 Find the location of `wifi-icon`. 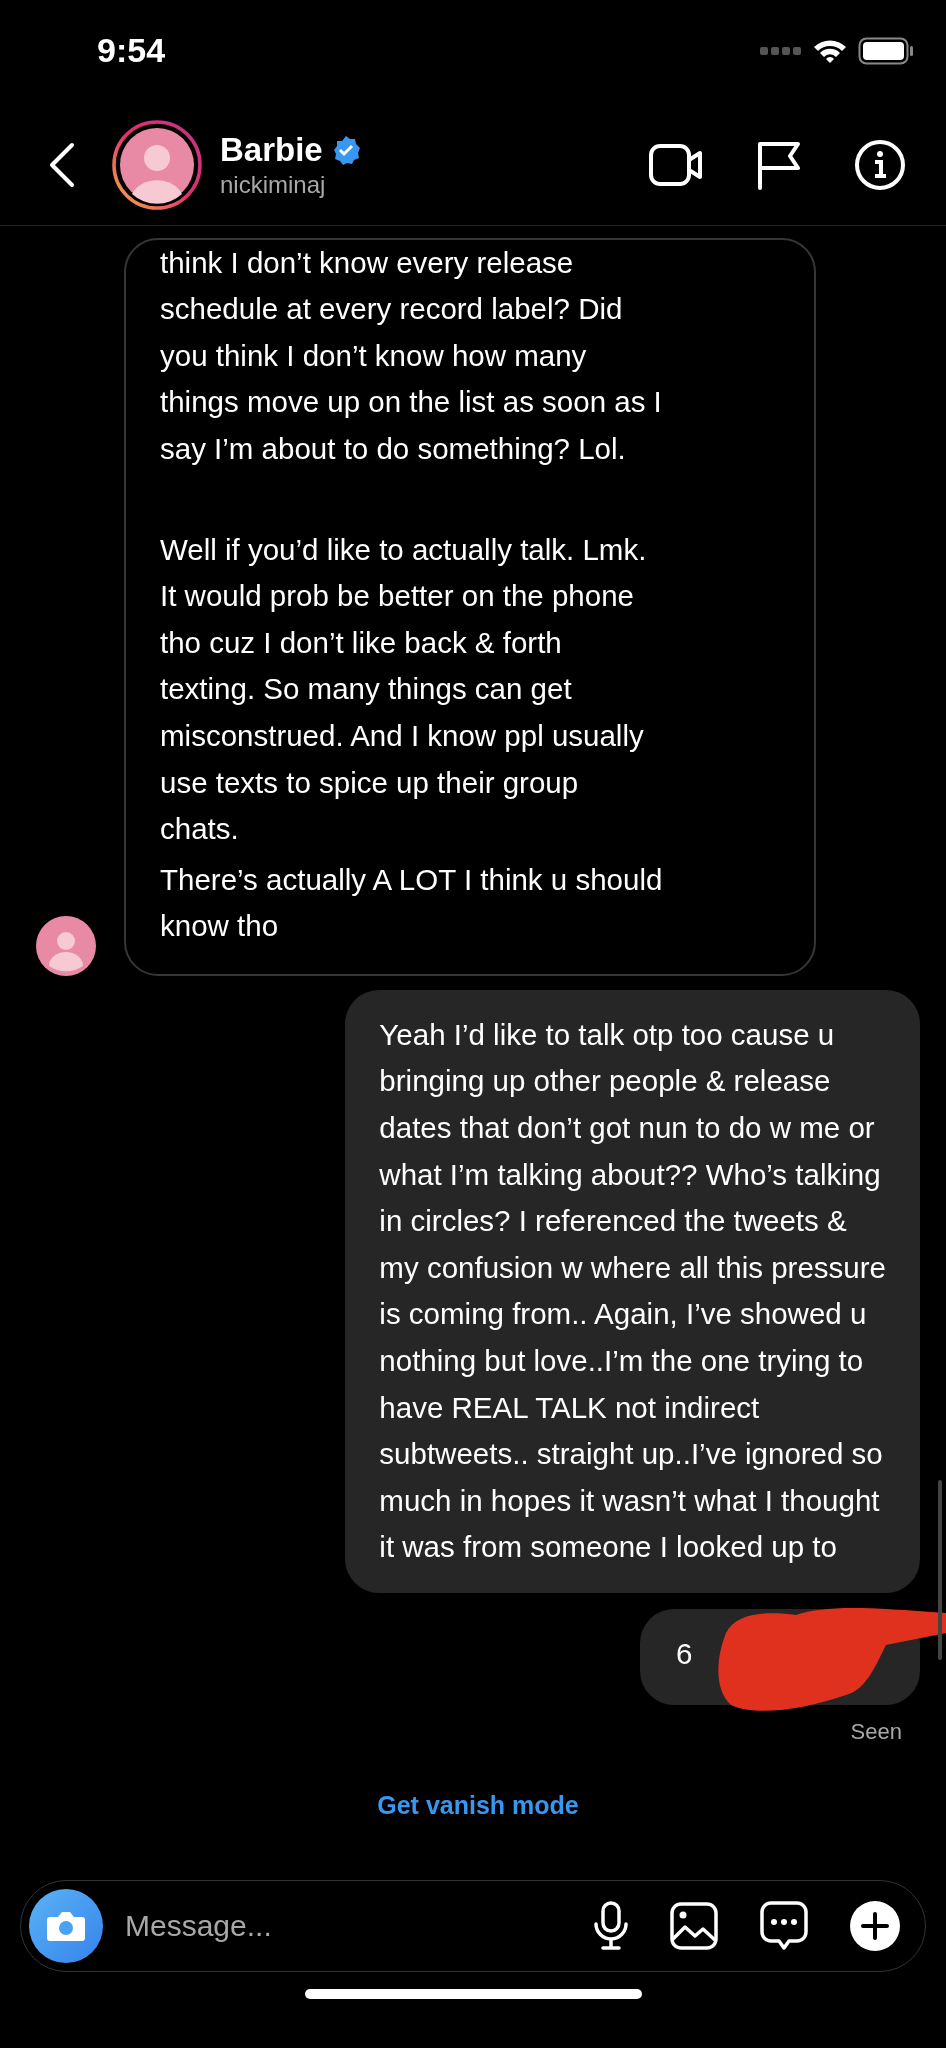

wifi-icon is located at coordinates (830, 51).